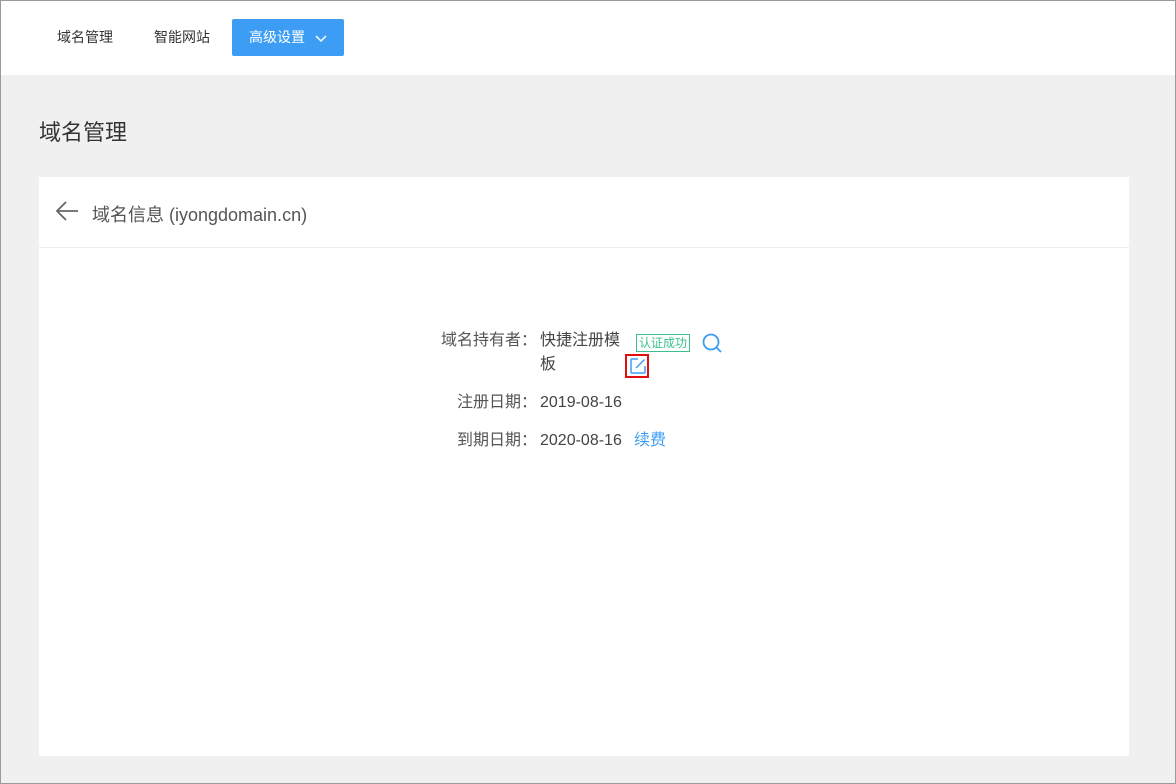 The width and height of the screenshot is (1176, 784). I want to click on nav-smart-website: 智能网站, so click(182, 37).